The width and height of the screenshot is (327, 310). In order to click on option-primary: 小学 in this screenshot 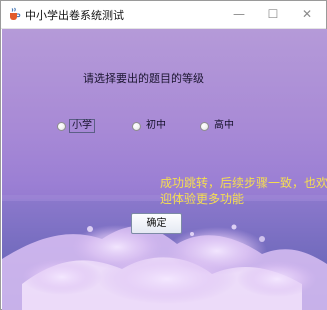, I will do `click(76, 126)`.